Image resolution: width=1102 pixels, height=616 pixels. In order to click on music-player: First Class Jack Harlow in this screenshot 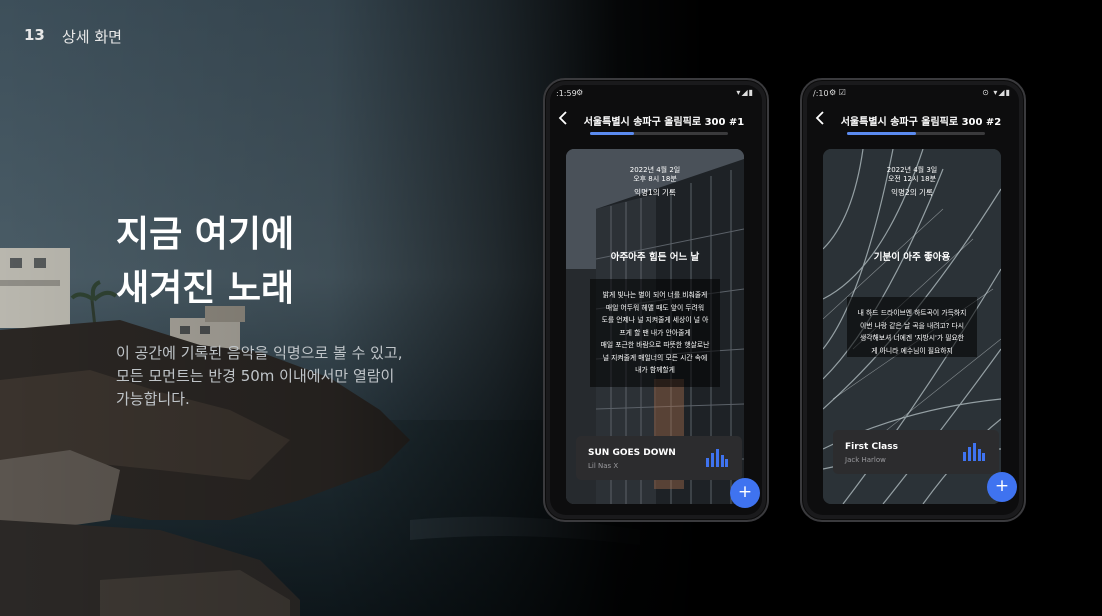, I will do `click(916, 452)`.